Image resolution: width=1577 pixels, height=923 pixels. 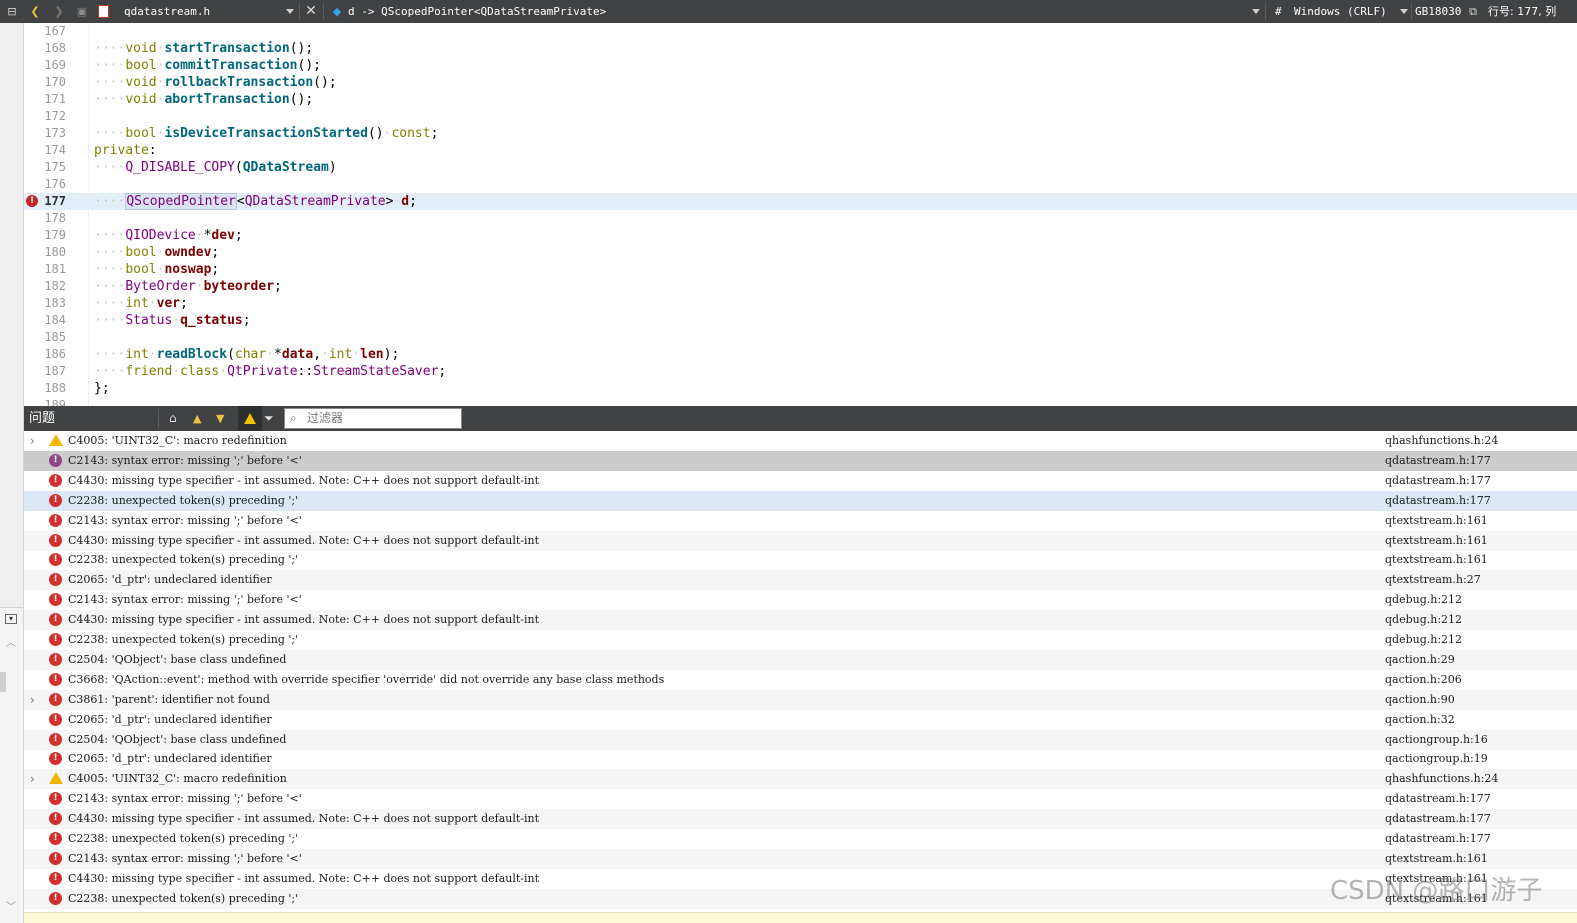 What do you see at coordinates (1420, 720) in the screenshot?
I see `issue-location: qaction.h:32` at bounding box center [1420, 720].